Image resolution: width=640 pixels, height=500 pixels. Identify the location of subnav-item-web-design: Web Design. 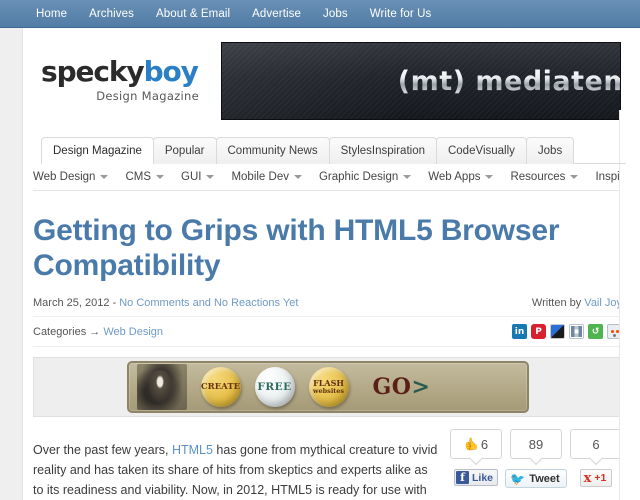
(71, 177).